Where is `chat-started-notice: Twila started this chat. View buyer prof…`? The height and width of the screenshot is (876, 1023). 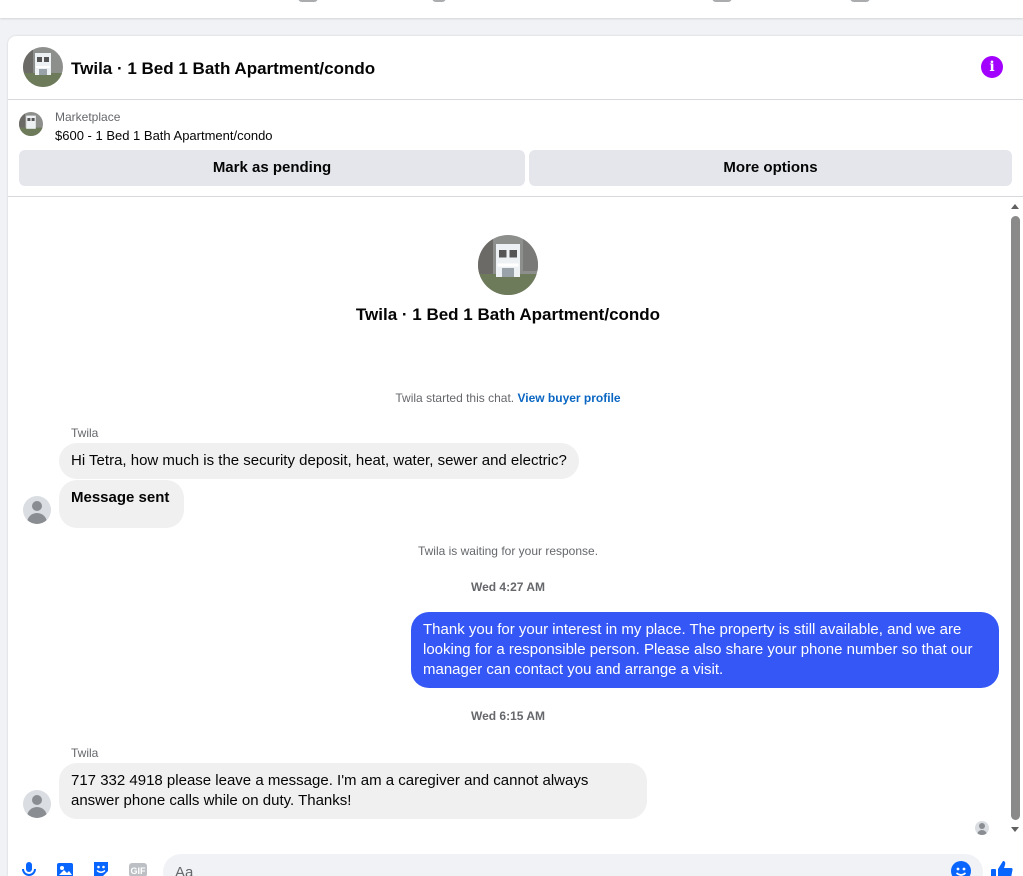
chat-started-notice: Twila started this chat. View buyer prof… is located at coordinates (508, 398).